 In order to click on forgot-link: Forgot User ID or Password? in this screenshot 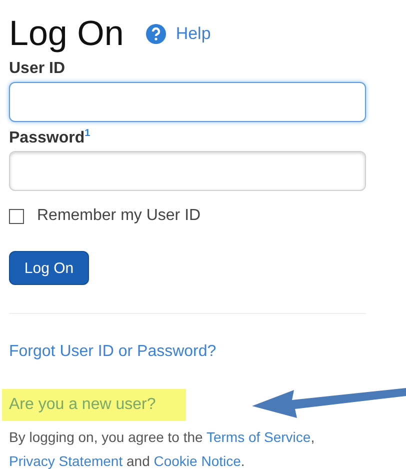, I will do `click(112, 351)`.